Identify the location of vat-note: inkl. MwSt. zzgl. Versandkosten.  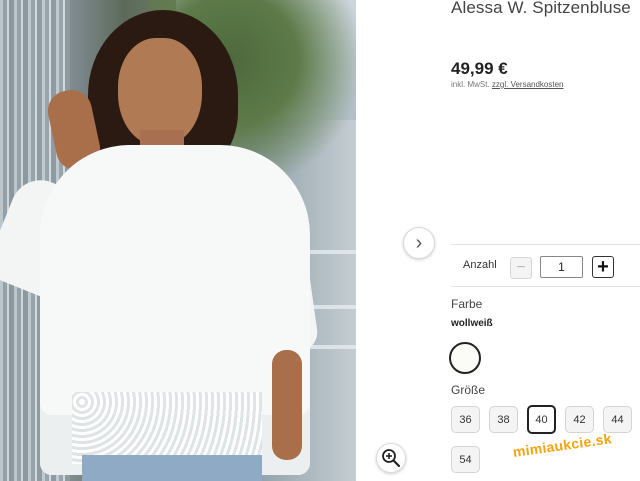
(507, 84).